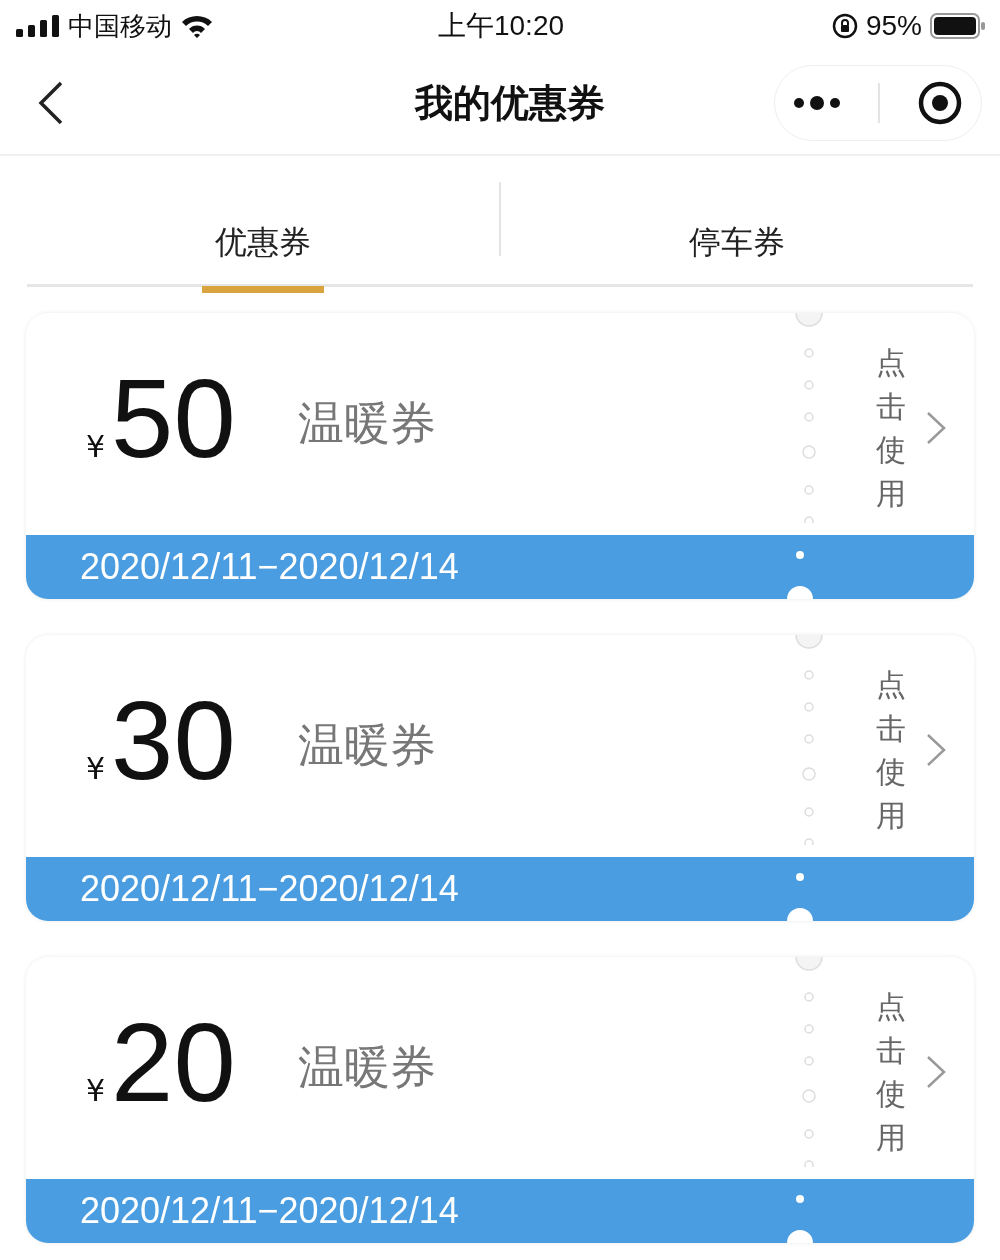  Describe the element at coordinates (501, 26) in the screenshot. I see `status-time: 上午10:20` at that location.